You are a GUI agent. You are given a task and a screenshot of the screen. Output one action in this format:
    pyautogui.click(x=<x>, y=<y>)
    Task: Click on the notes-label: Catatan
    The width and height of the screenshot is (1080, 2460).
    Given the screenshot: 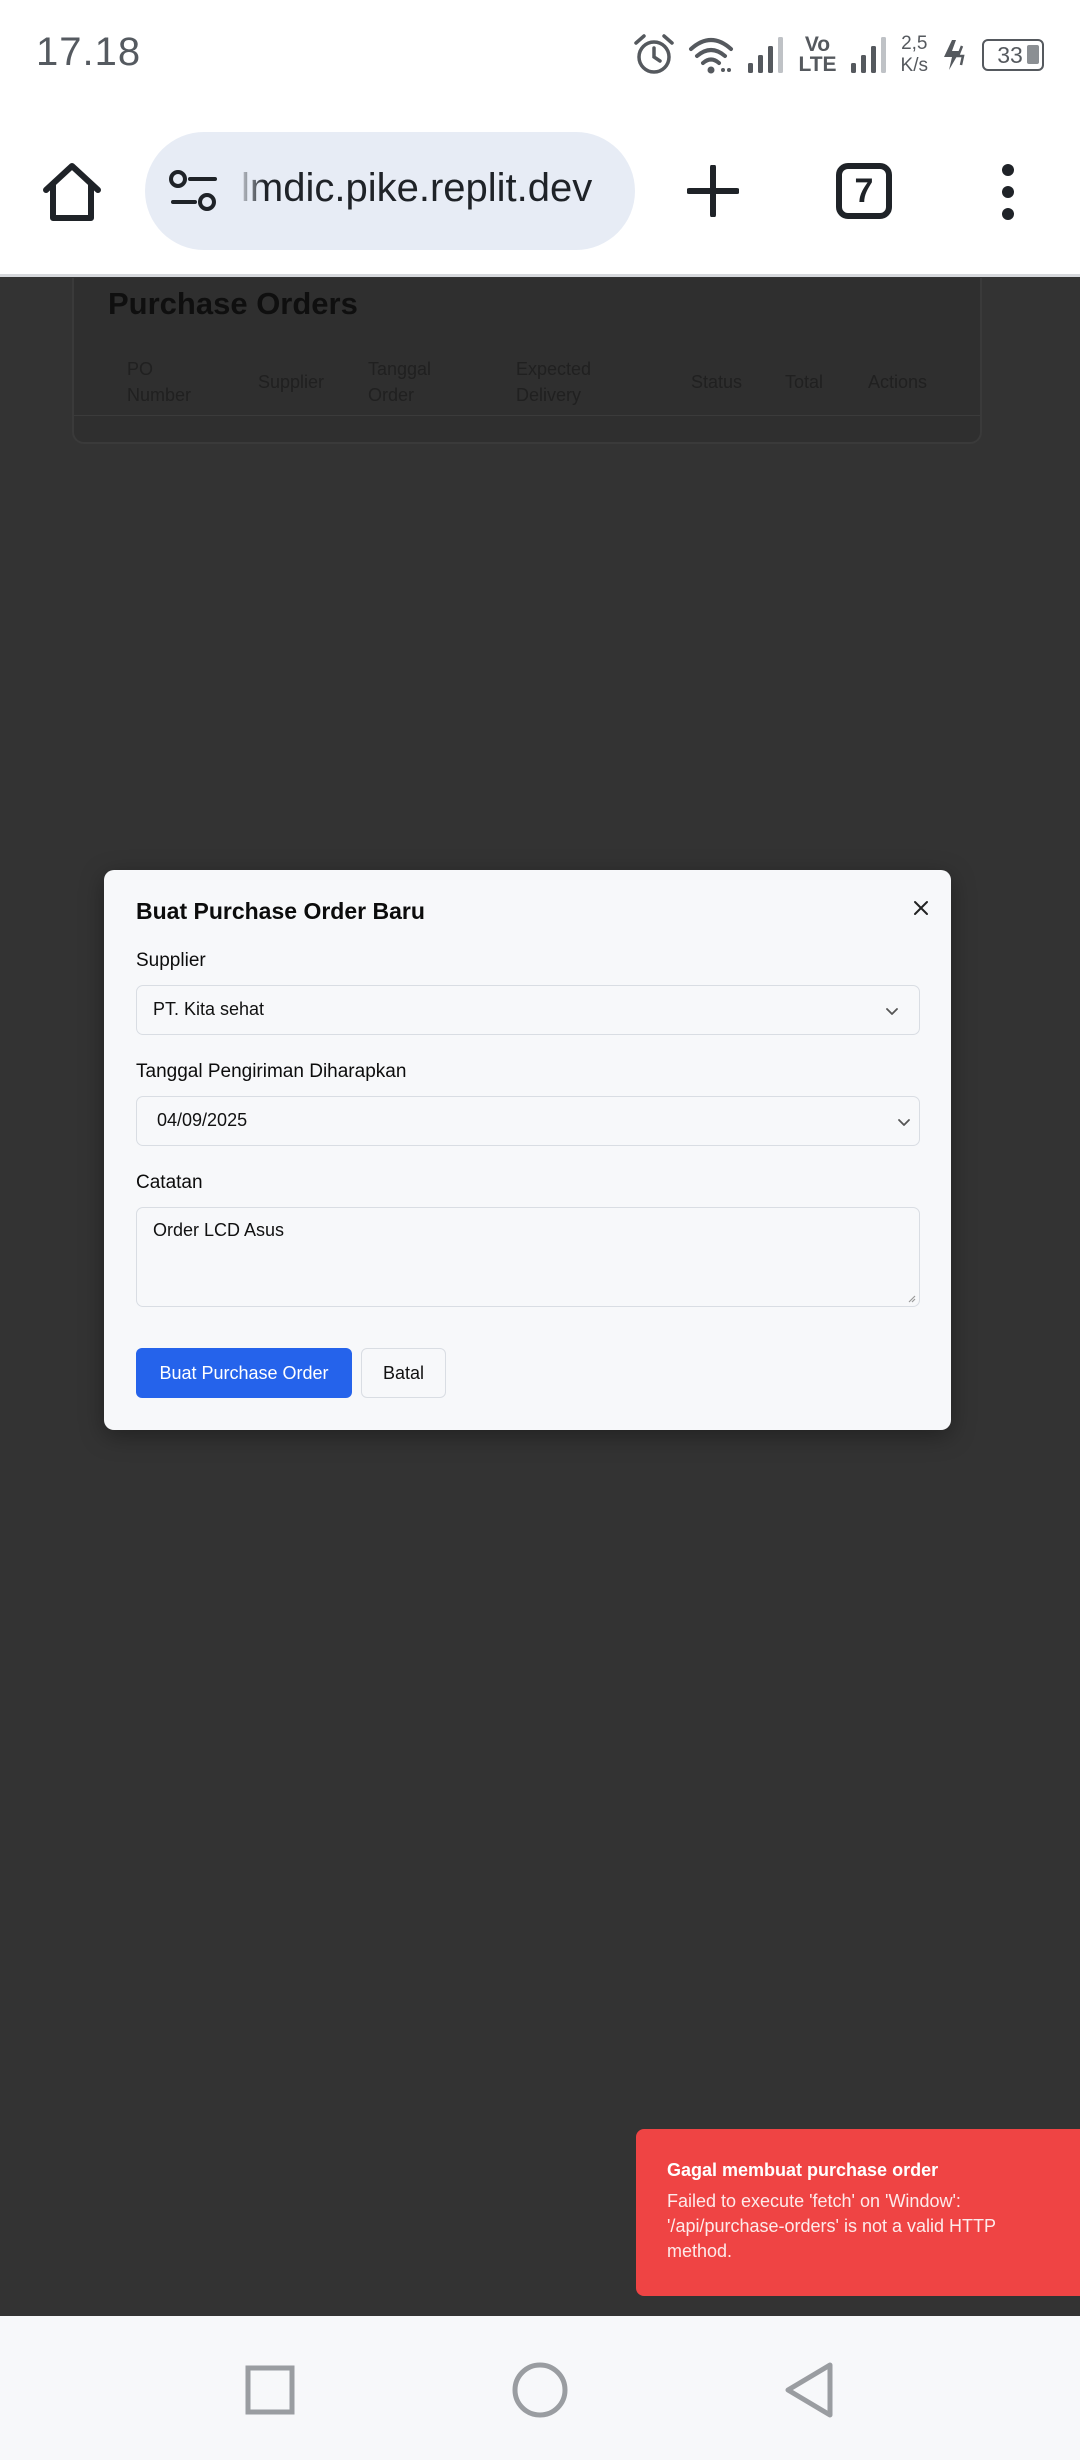 What is the action you would take?
    pyautogui.click(x=169, y=1182)
    